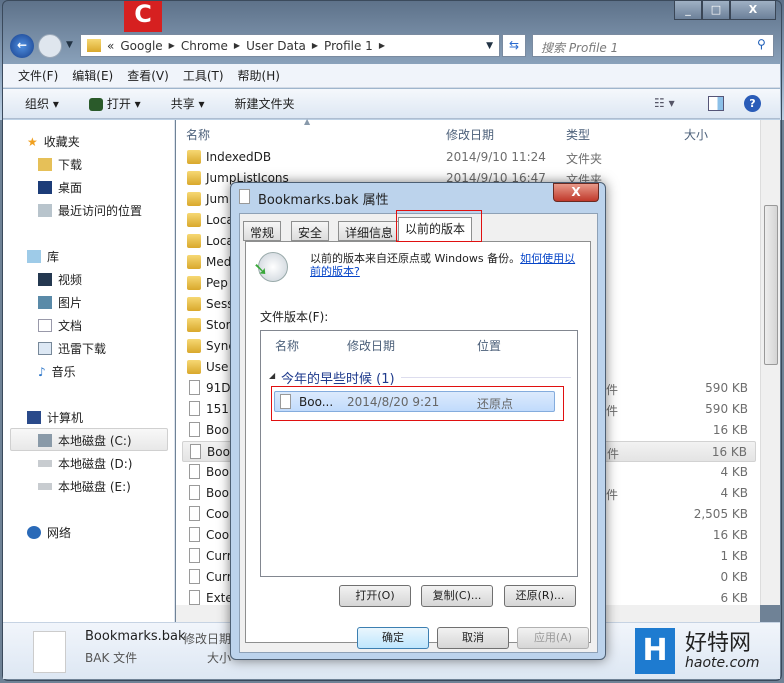  I want to click on scroll-thumb, so click(771, 285).